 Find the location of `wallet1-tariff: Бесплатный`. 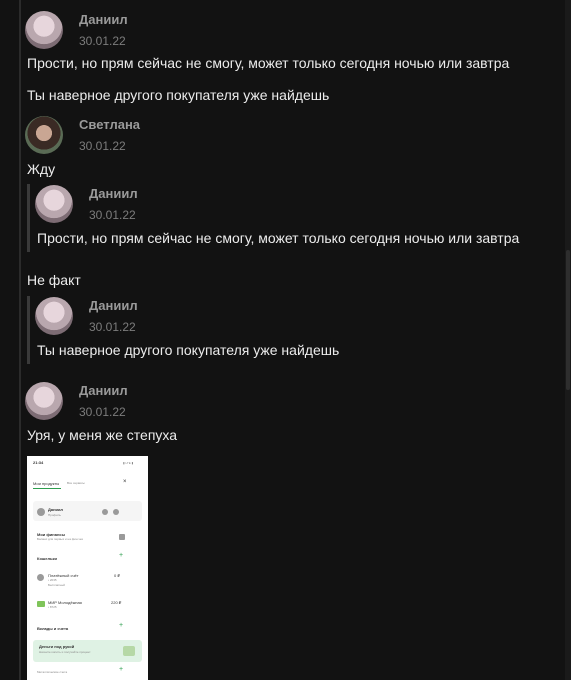

wallet1-tariff: Бесплатный is located at coordinates (56, 585).